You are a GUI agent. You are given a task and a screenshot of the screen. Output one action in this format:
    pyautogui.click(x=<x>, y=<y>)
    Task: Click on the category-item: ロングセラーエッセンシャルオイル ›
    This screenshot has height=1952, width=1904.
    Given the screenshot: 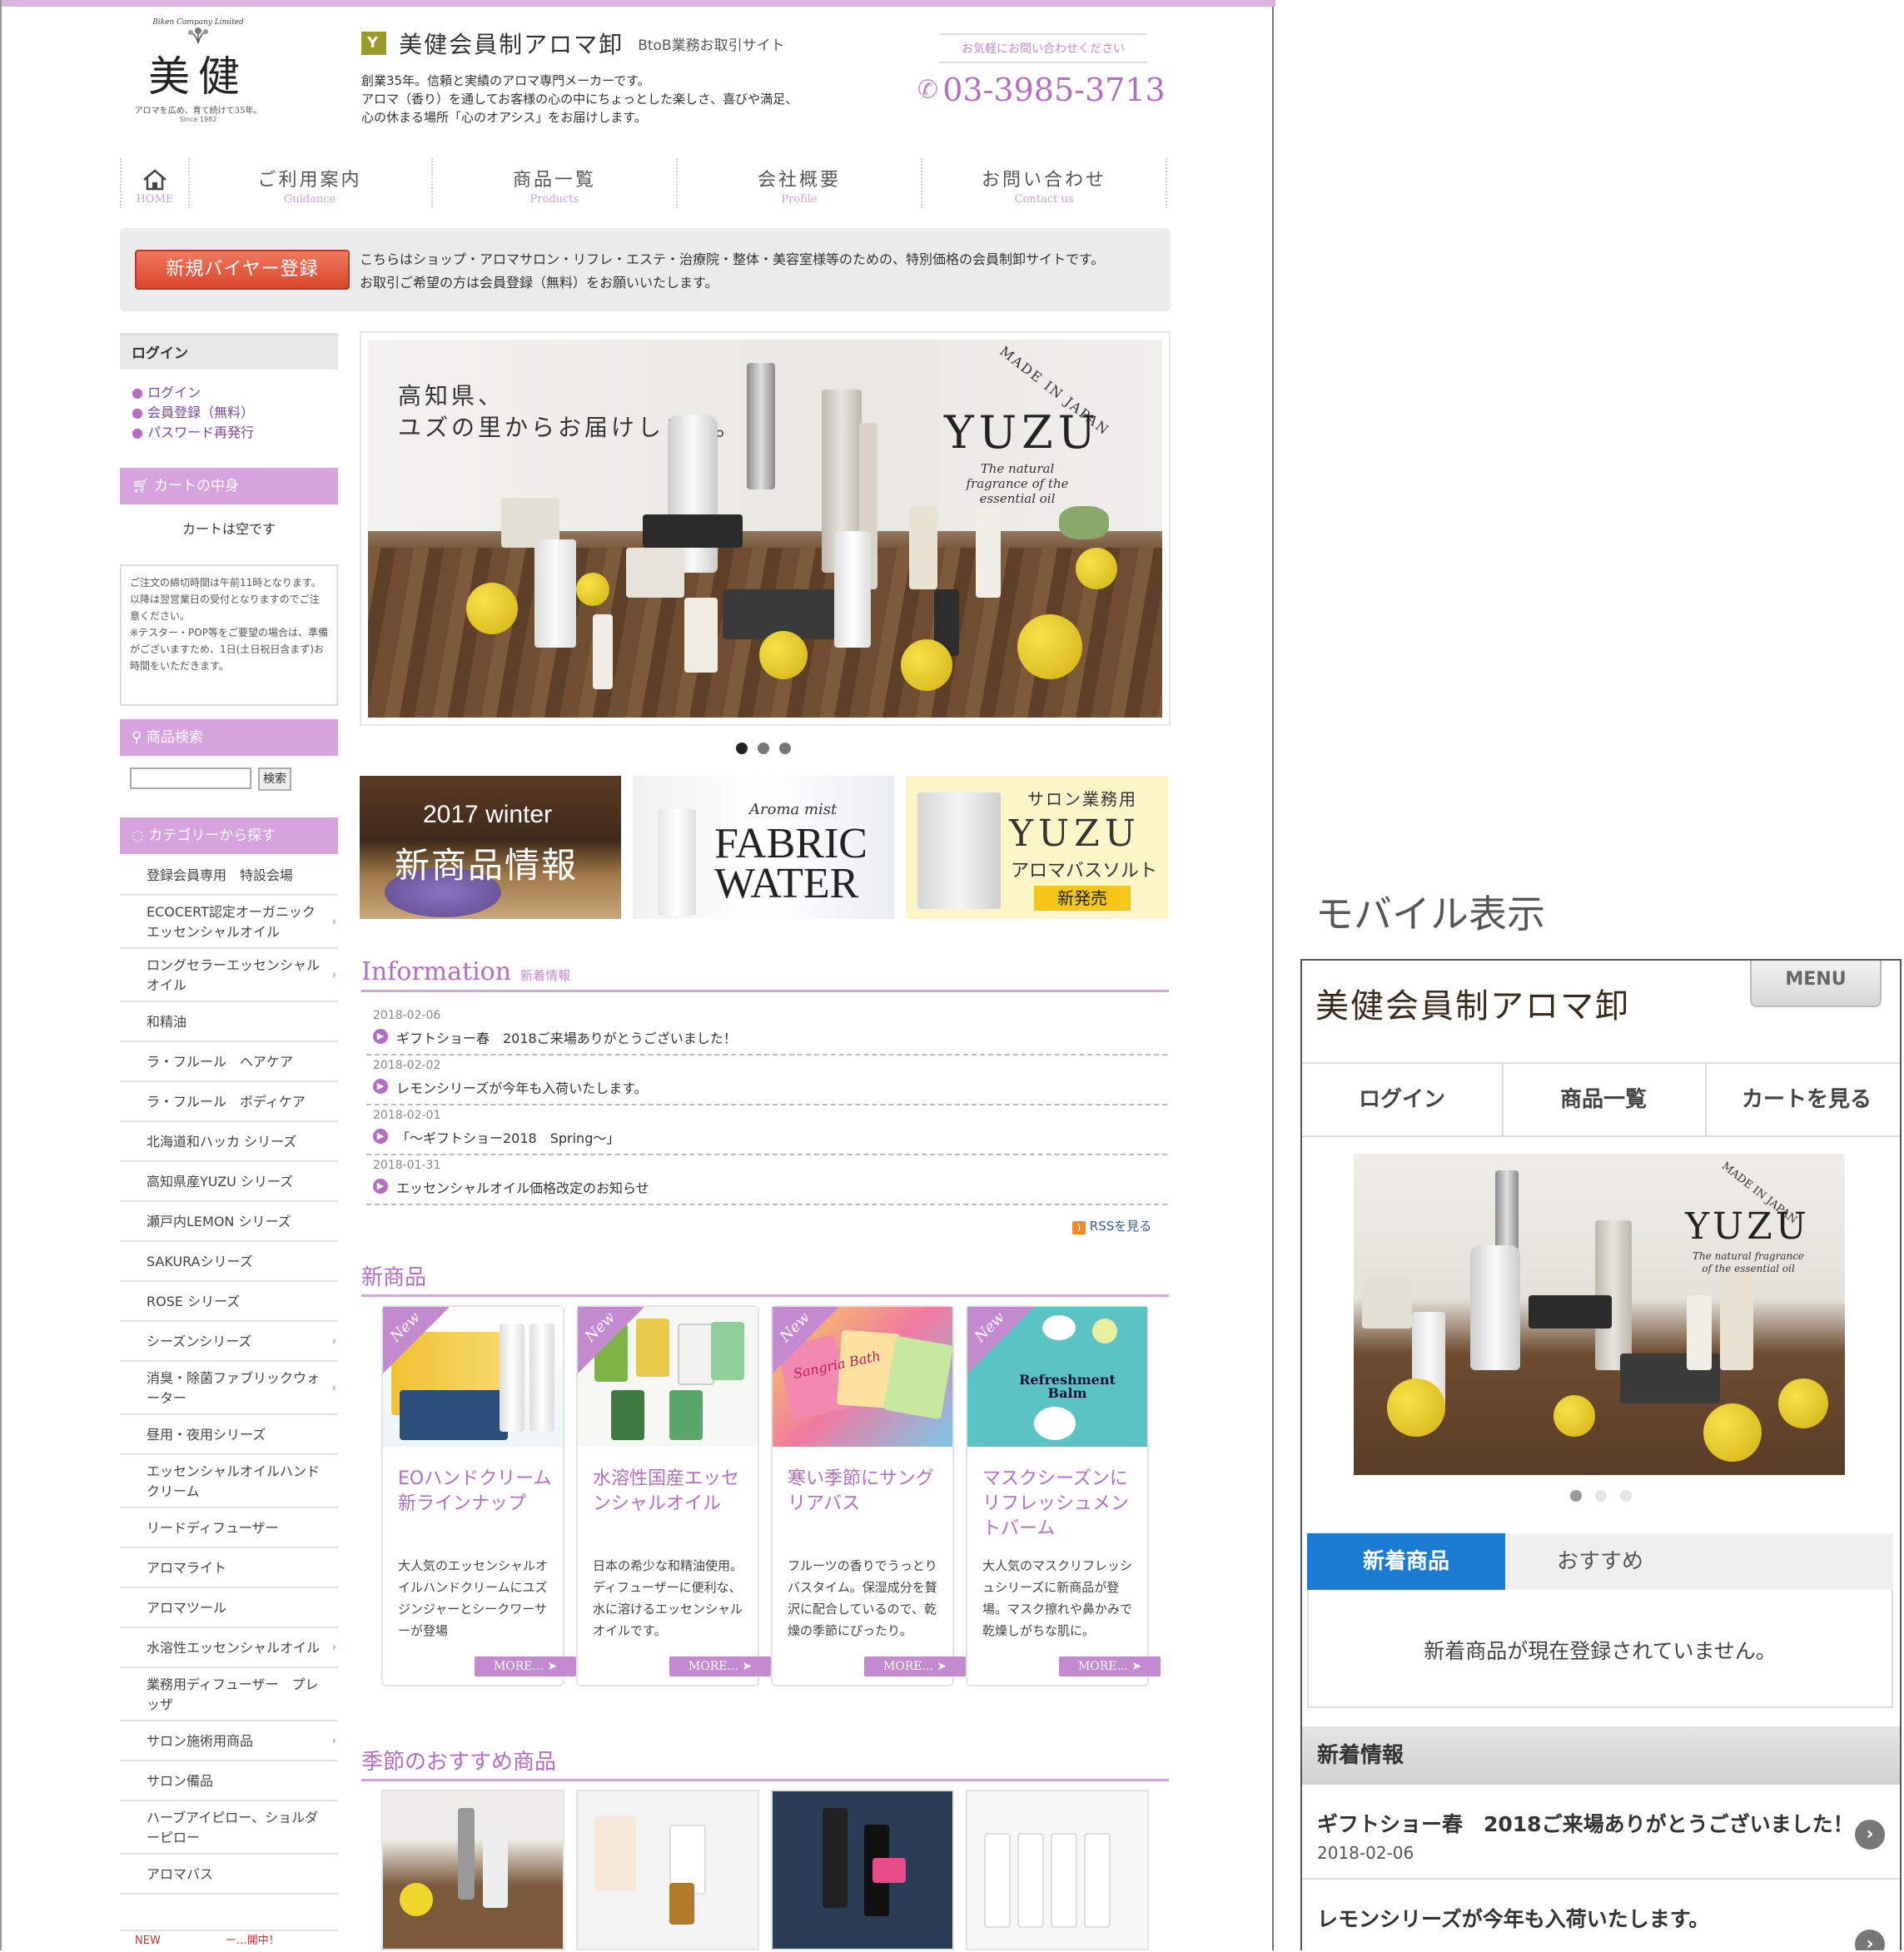 What is the action you would take?
    pyautogui.click(x=229, y=976)
    